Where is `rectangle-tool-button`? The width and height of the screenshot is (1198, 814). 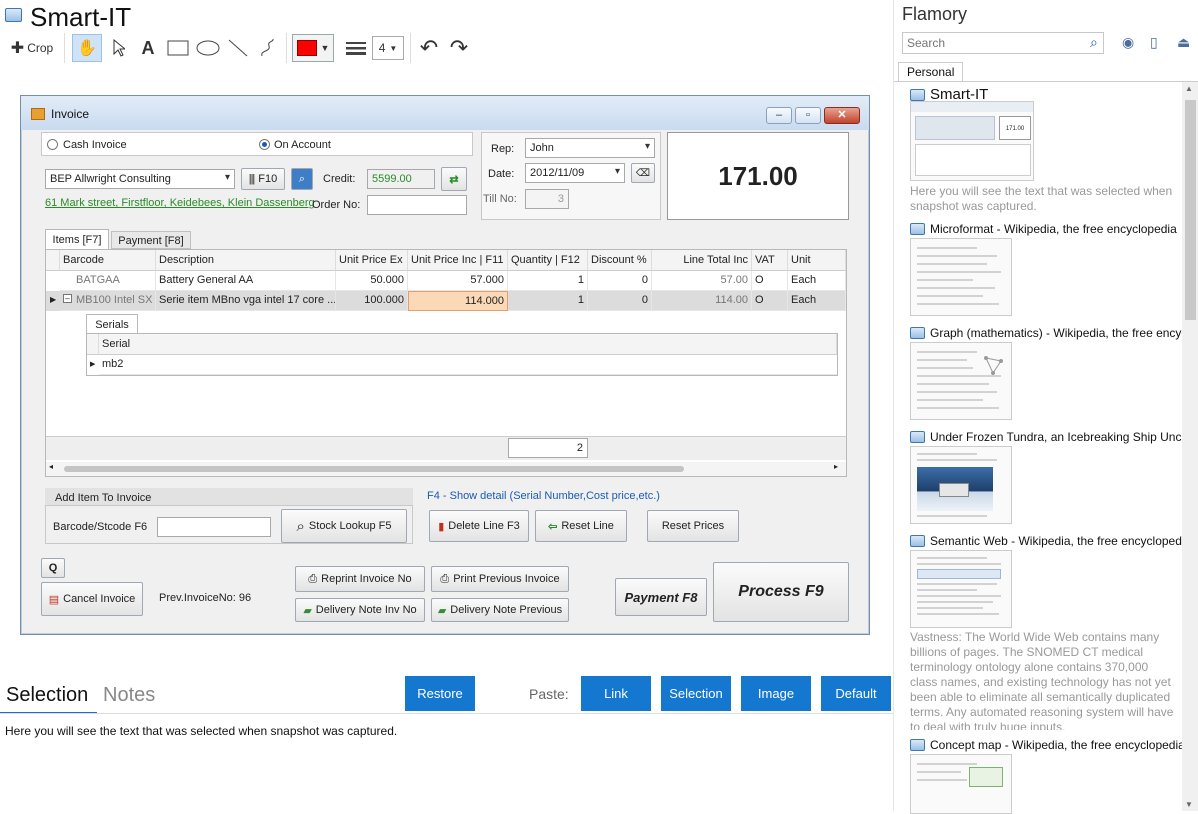 rectangle-tool-button is located at coordinates (178, 48).